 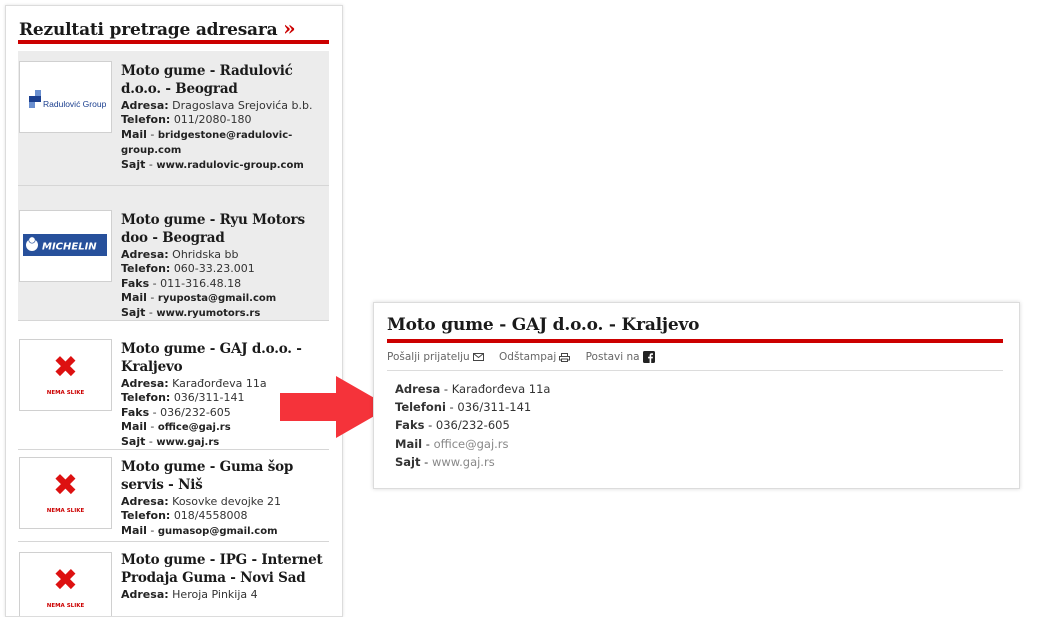 I want to click on phone-value: 060-33.23.001, so click(x=214, y=269).